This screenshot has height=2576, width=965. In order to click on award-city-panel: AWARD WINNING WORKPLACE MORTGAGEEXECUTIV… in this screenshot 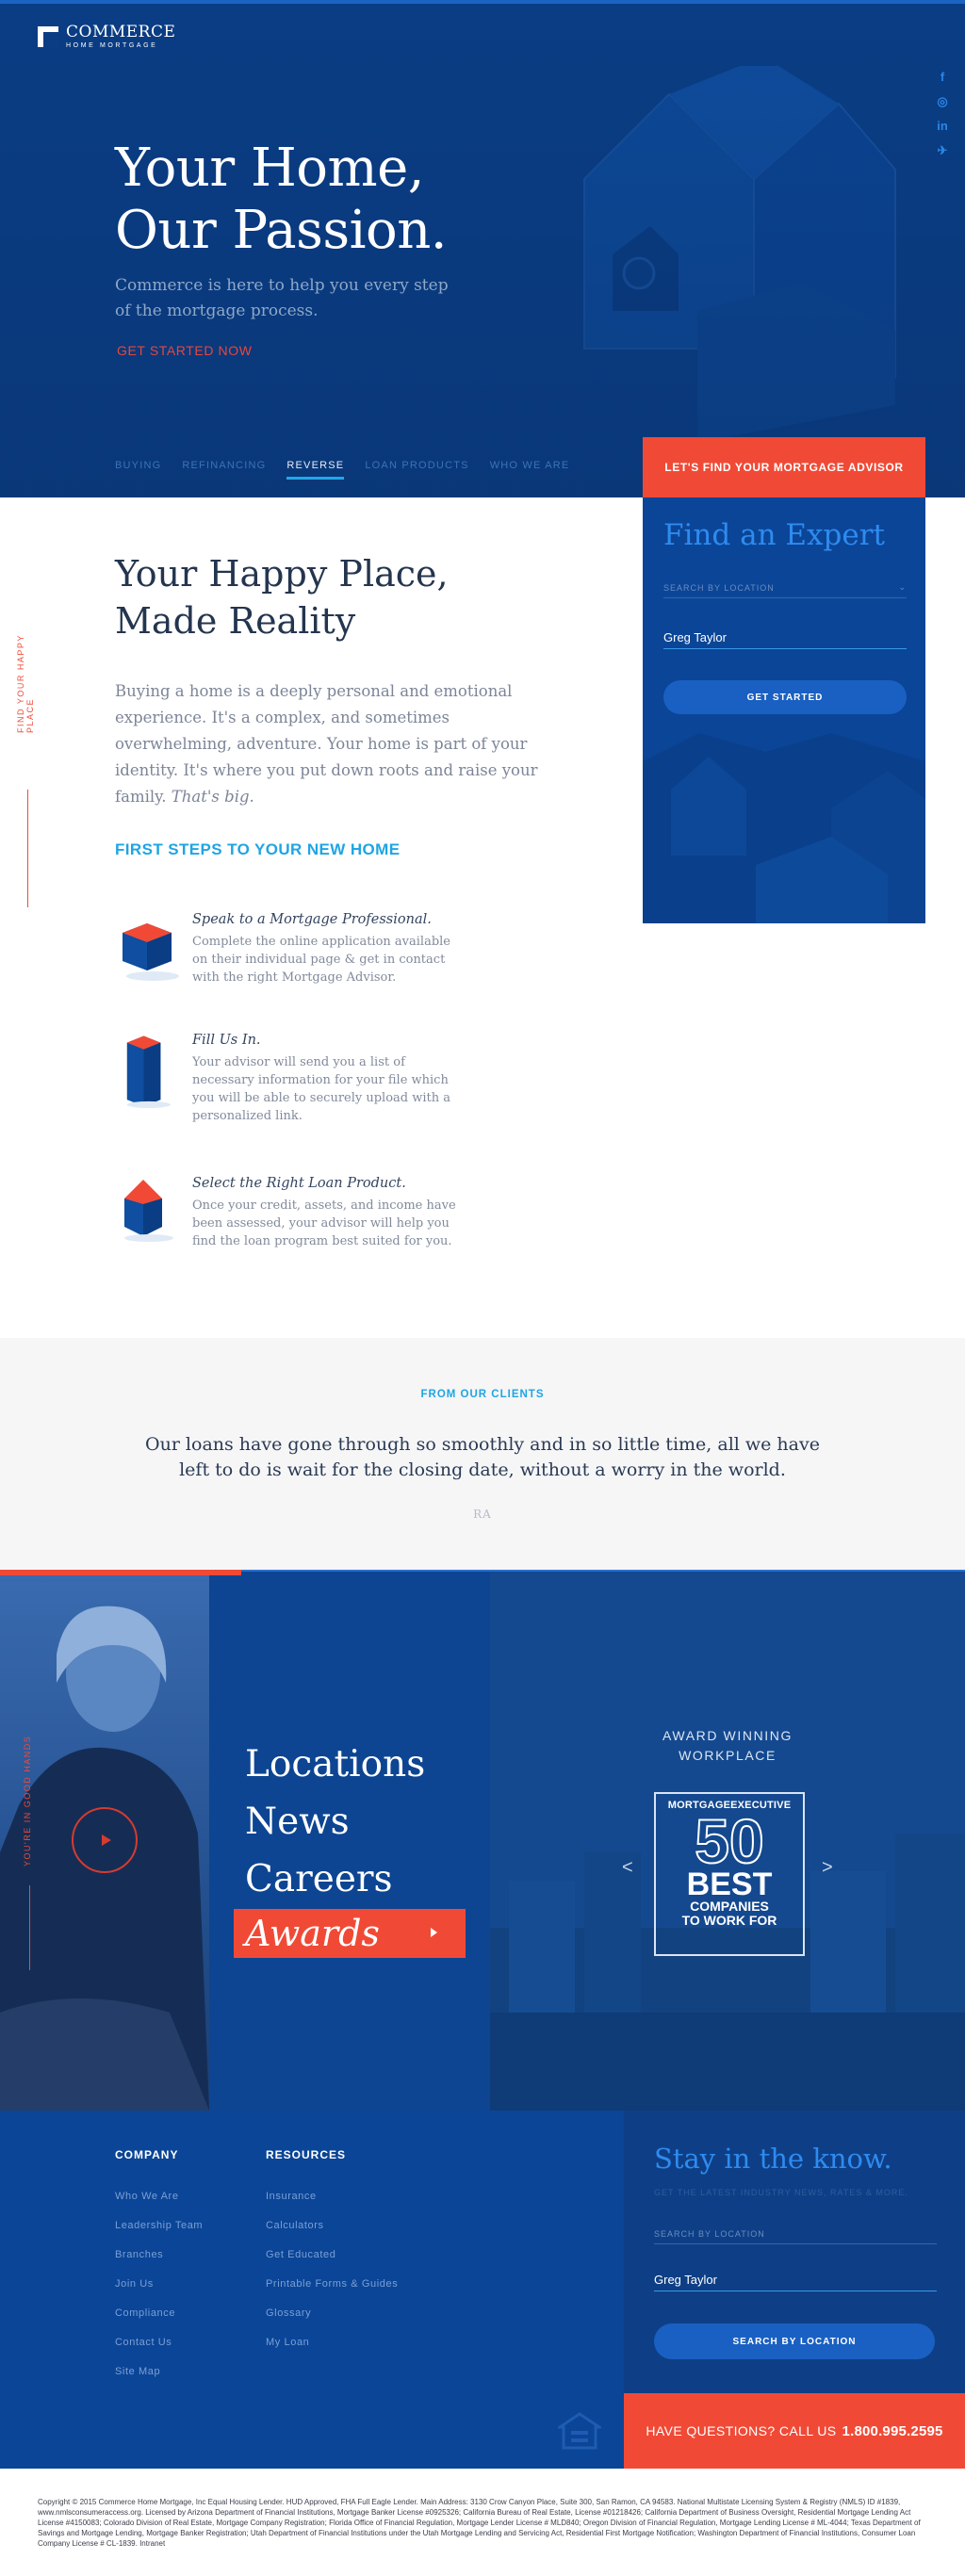, I will do `click(727, 1840)`.